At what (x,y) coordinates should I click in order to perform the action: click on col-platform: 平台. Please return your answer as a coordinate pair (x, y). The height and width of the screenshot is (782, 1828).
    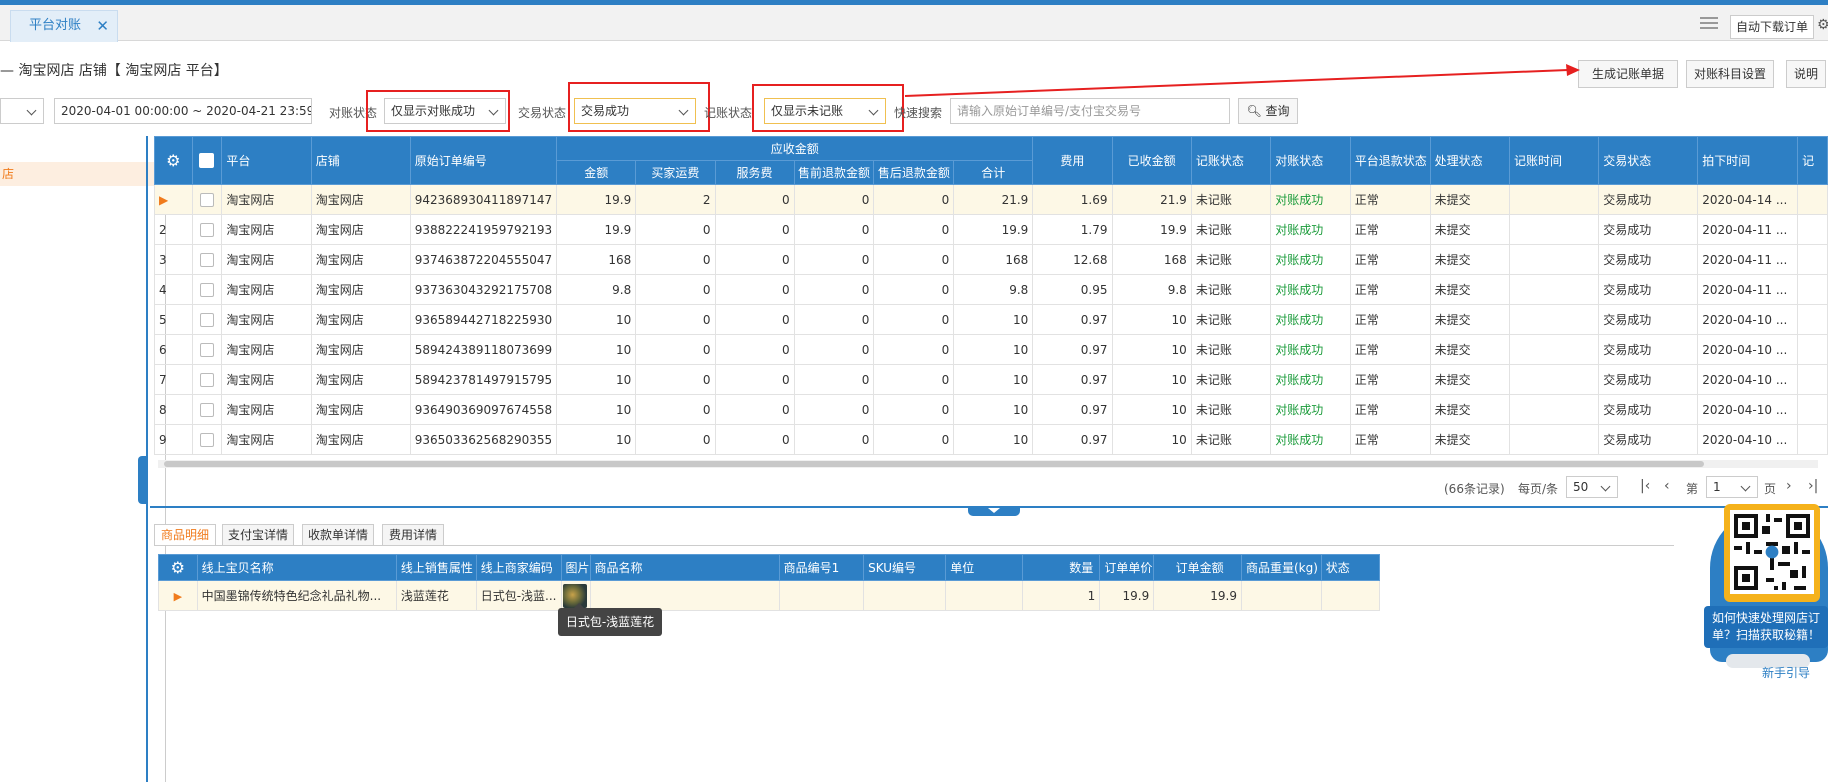
    Looking at the image, I should click on (266, 160).